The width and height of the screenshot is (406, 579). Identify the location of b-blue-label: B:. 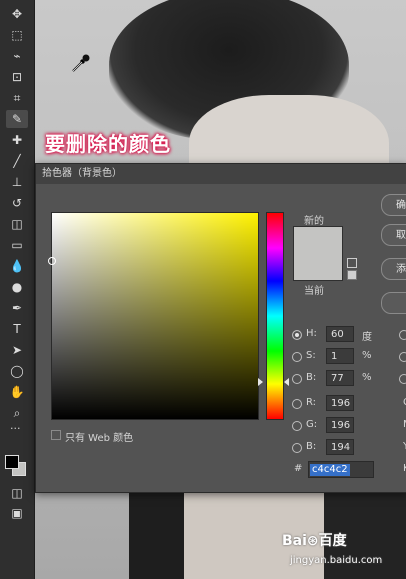
(311, 446).